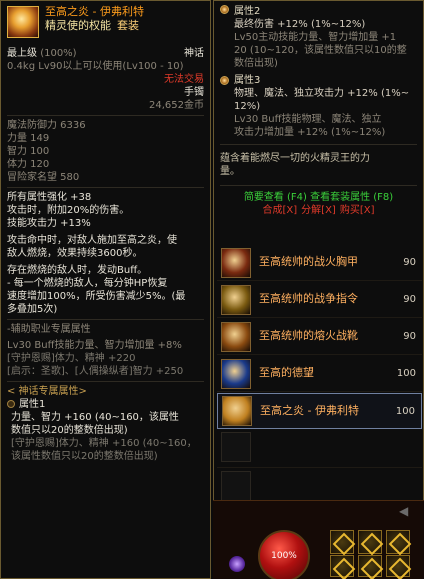  What do you see at coordinates (49, 329) in the screenshot?
I see `aux-title: -辅助职业专属属性` at bounding box center [49, 329].